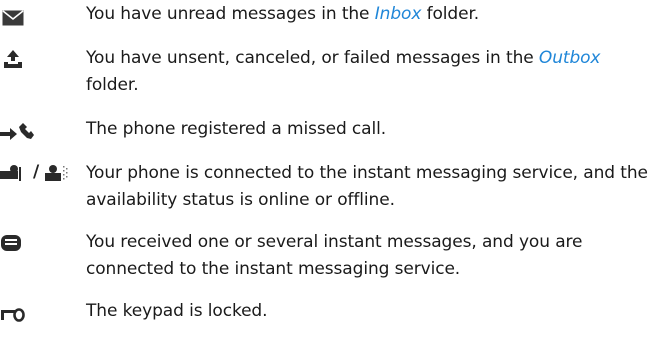  I want to click on im-online-offline-icon: /, so click(43, 172).